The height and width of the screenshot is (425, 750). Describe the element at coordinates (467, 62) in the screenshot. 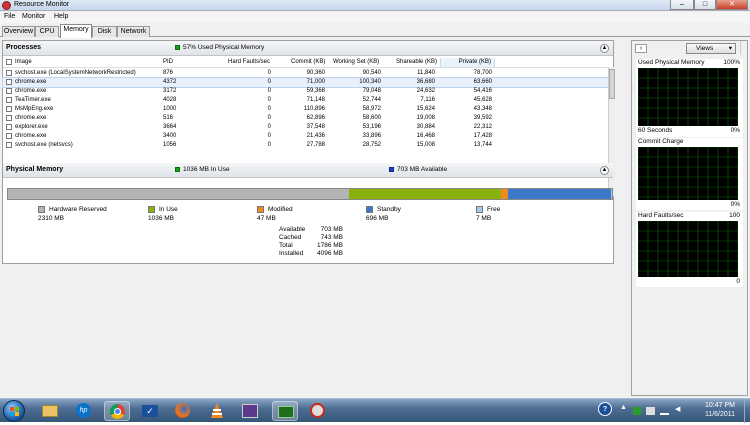

I see `col-private: Private (KB)` at that location.